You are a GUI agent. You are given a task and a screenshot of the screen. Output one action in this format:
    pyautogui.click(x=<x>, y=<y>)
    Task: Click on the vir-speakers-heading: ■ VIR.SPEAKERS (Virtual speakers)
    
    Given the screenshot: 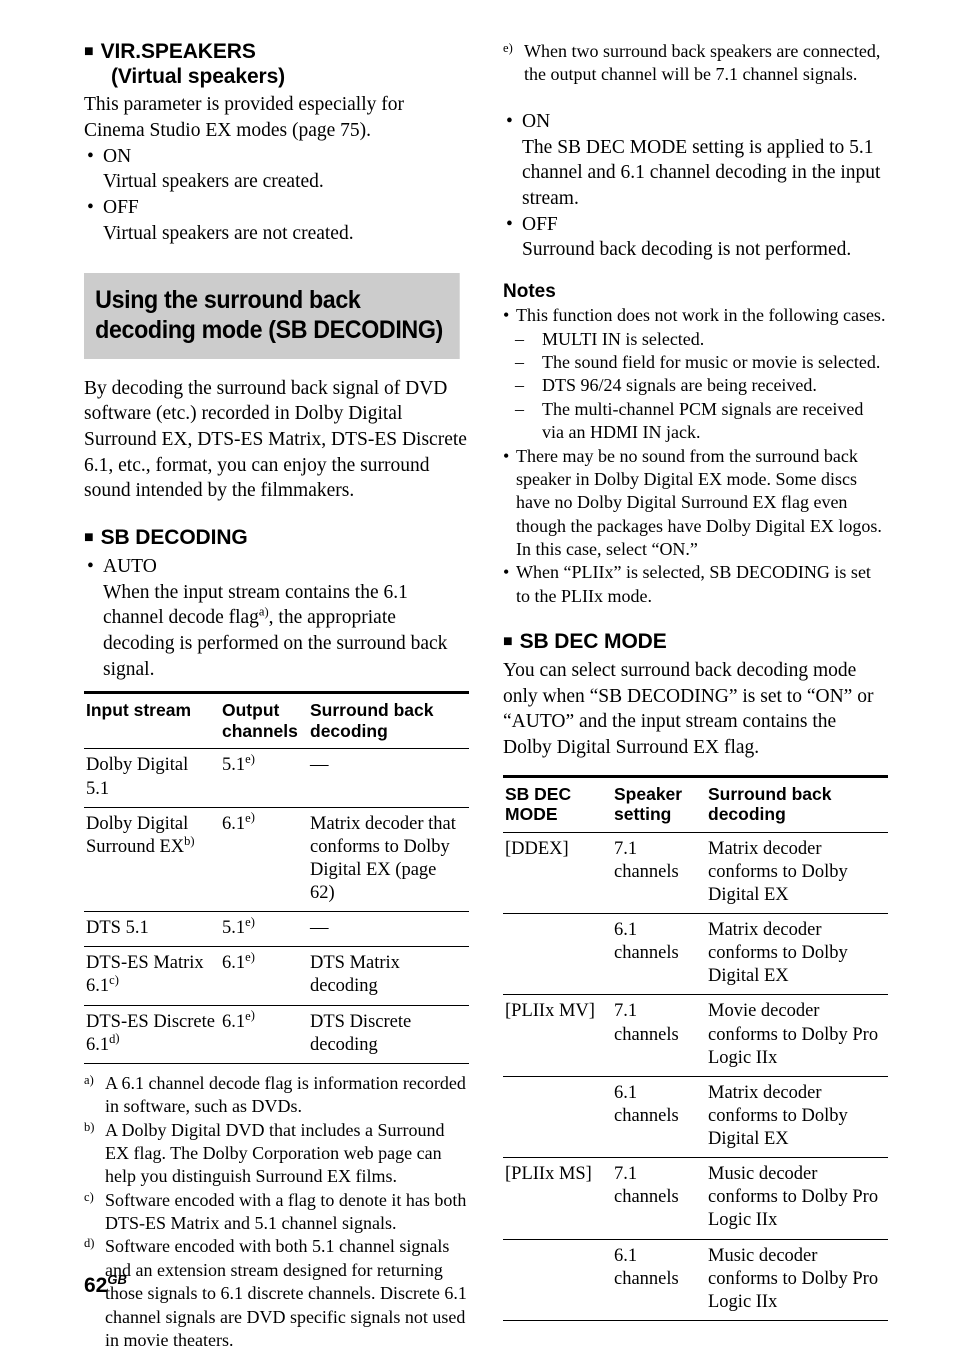 What is the action you would take?
    pyautogui.click(x=276, y=64)
    